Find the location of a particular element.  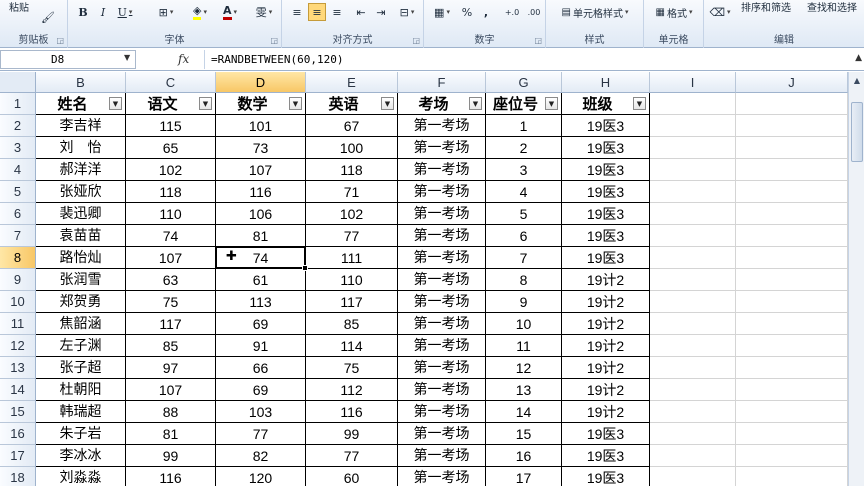

cell-d7: 81 is located at coordinates (261, 236).